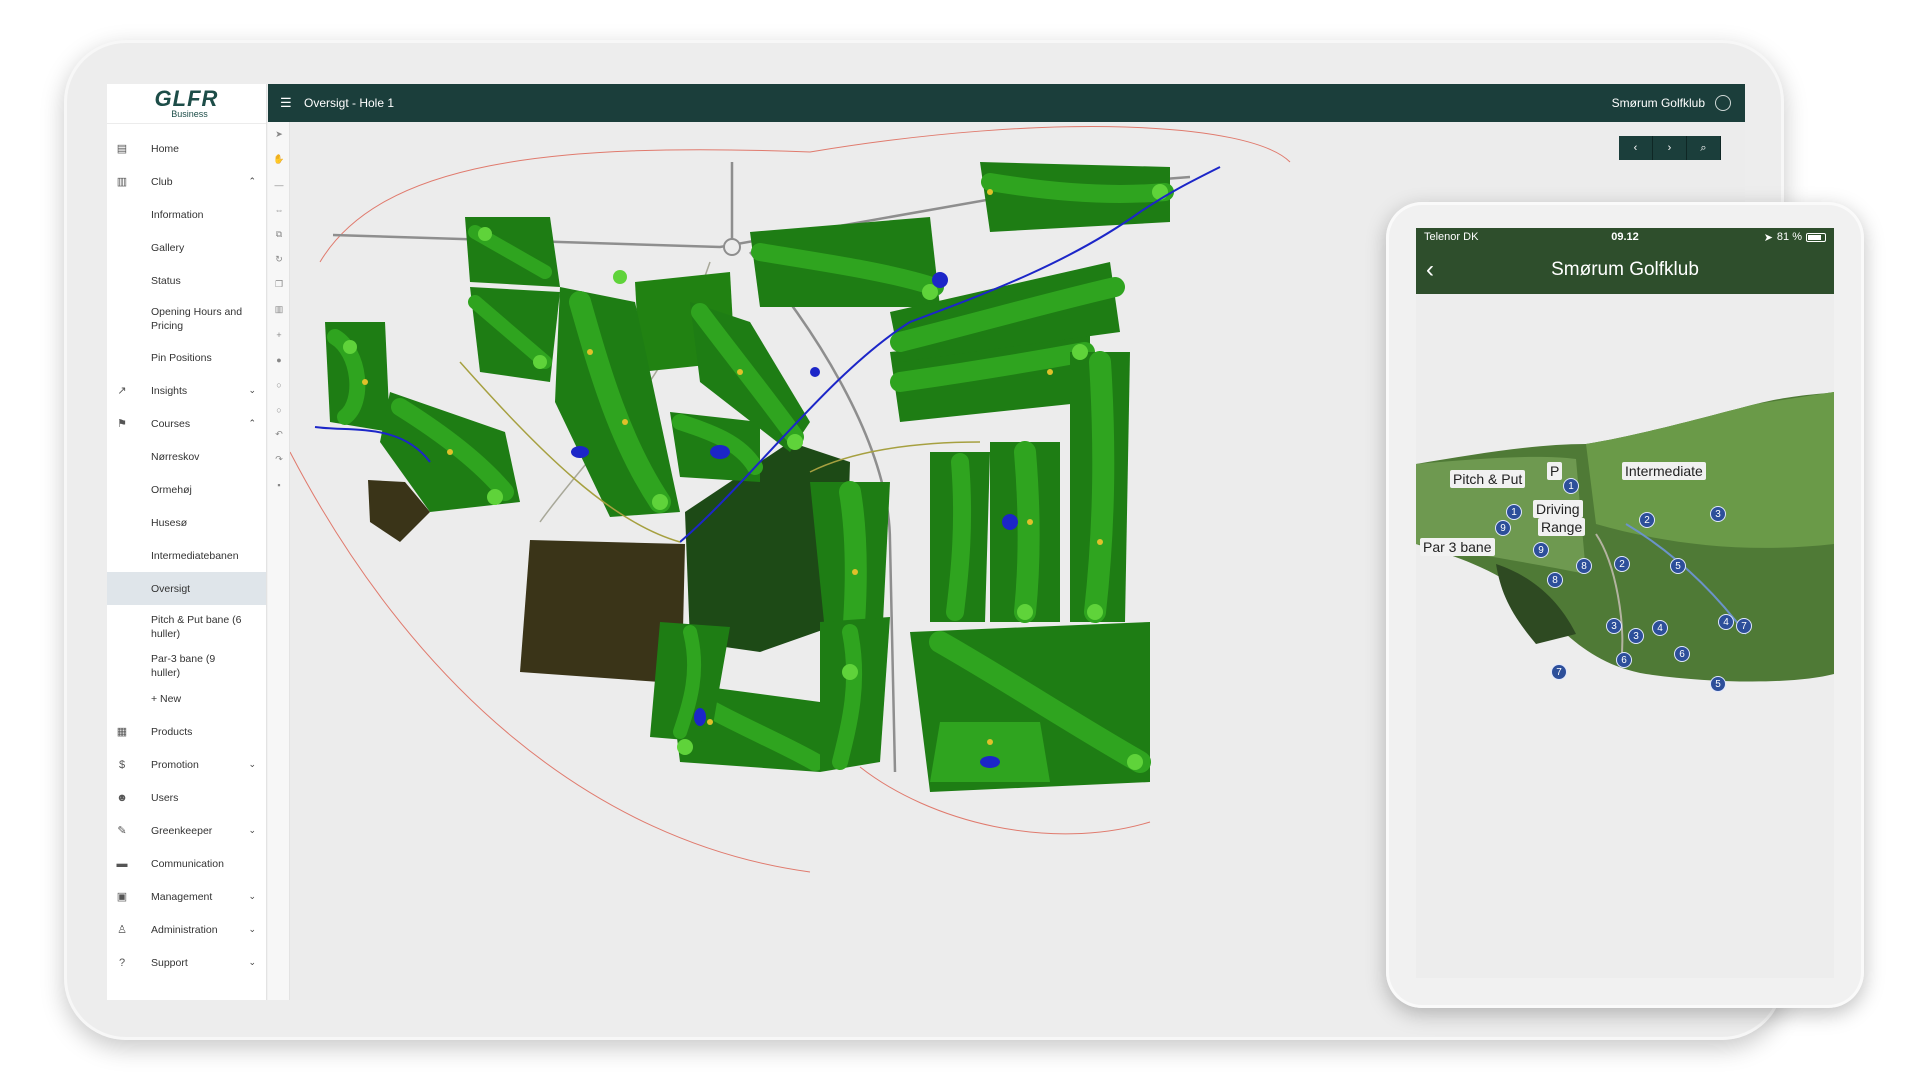 This screenshot has height=1080, width=1920. What do you see at coordinates (171, 489) in the screenshot?
I see `sidebar-item-label: Ormehøj` at bounding box center [171, 489].